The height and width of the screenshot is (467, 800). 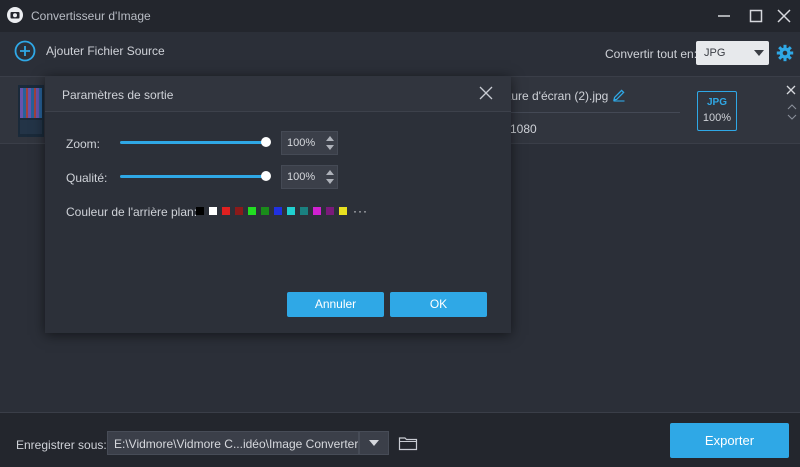 I want to click on file-info-divider, so click(x=590, y=112).